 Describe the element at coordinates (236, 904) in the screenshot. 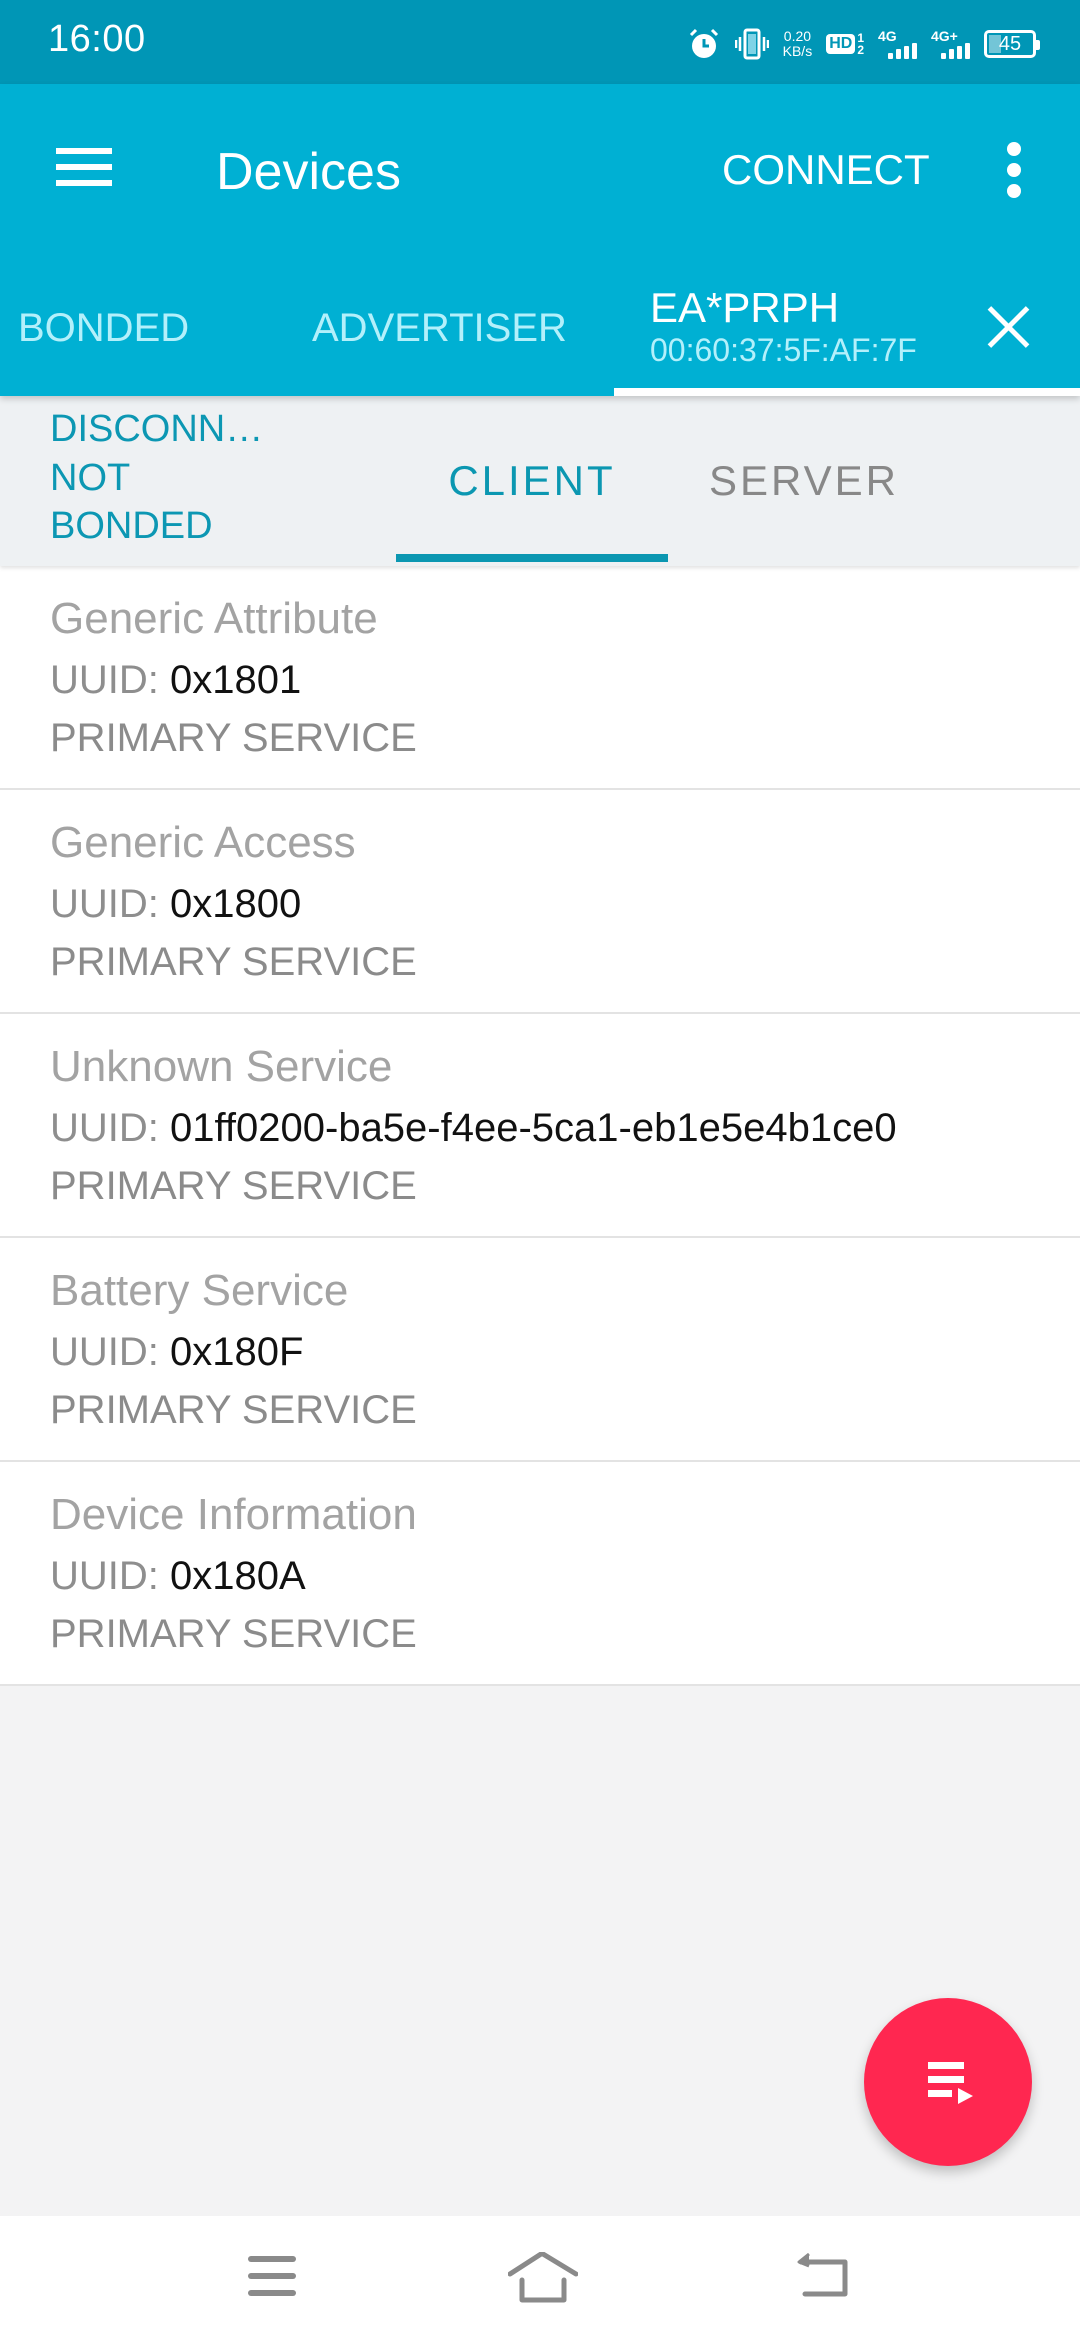

I see `uuid-value: 0x1800` at that location.